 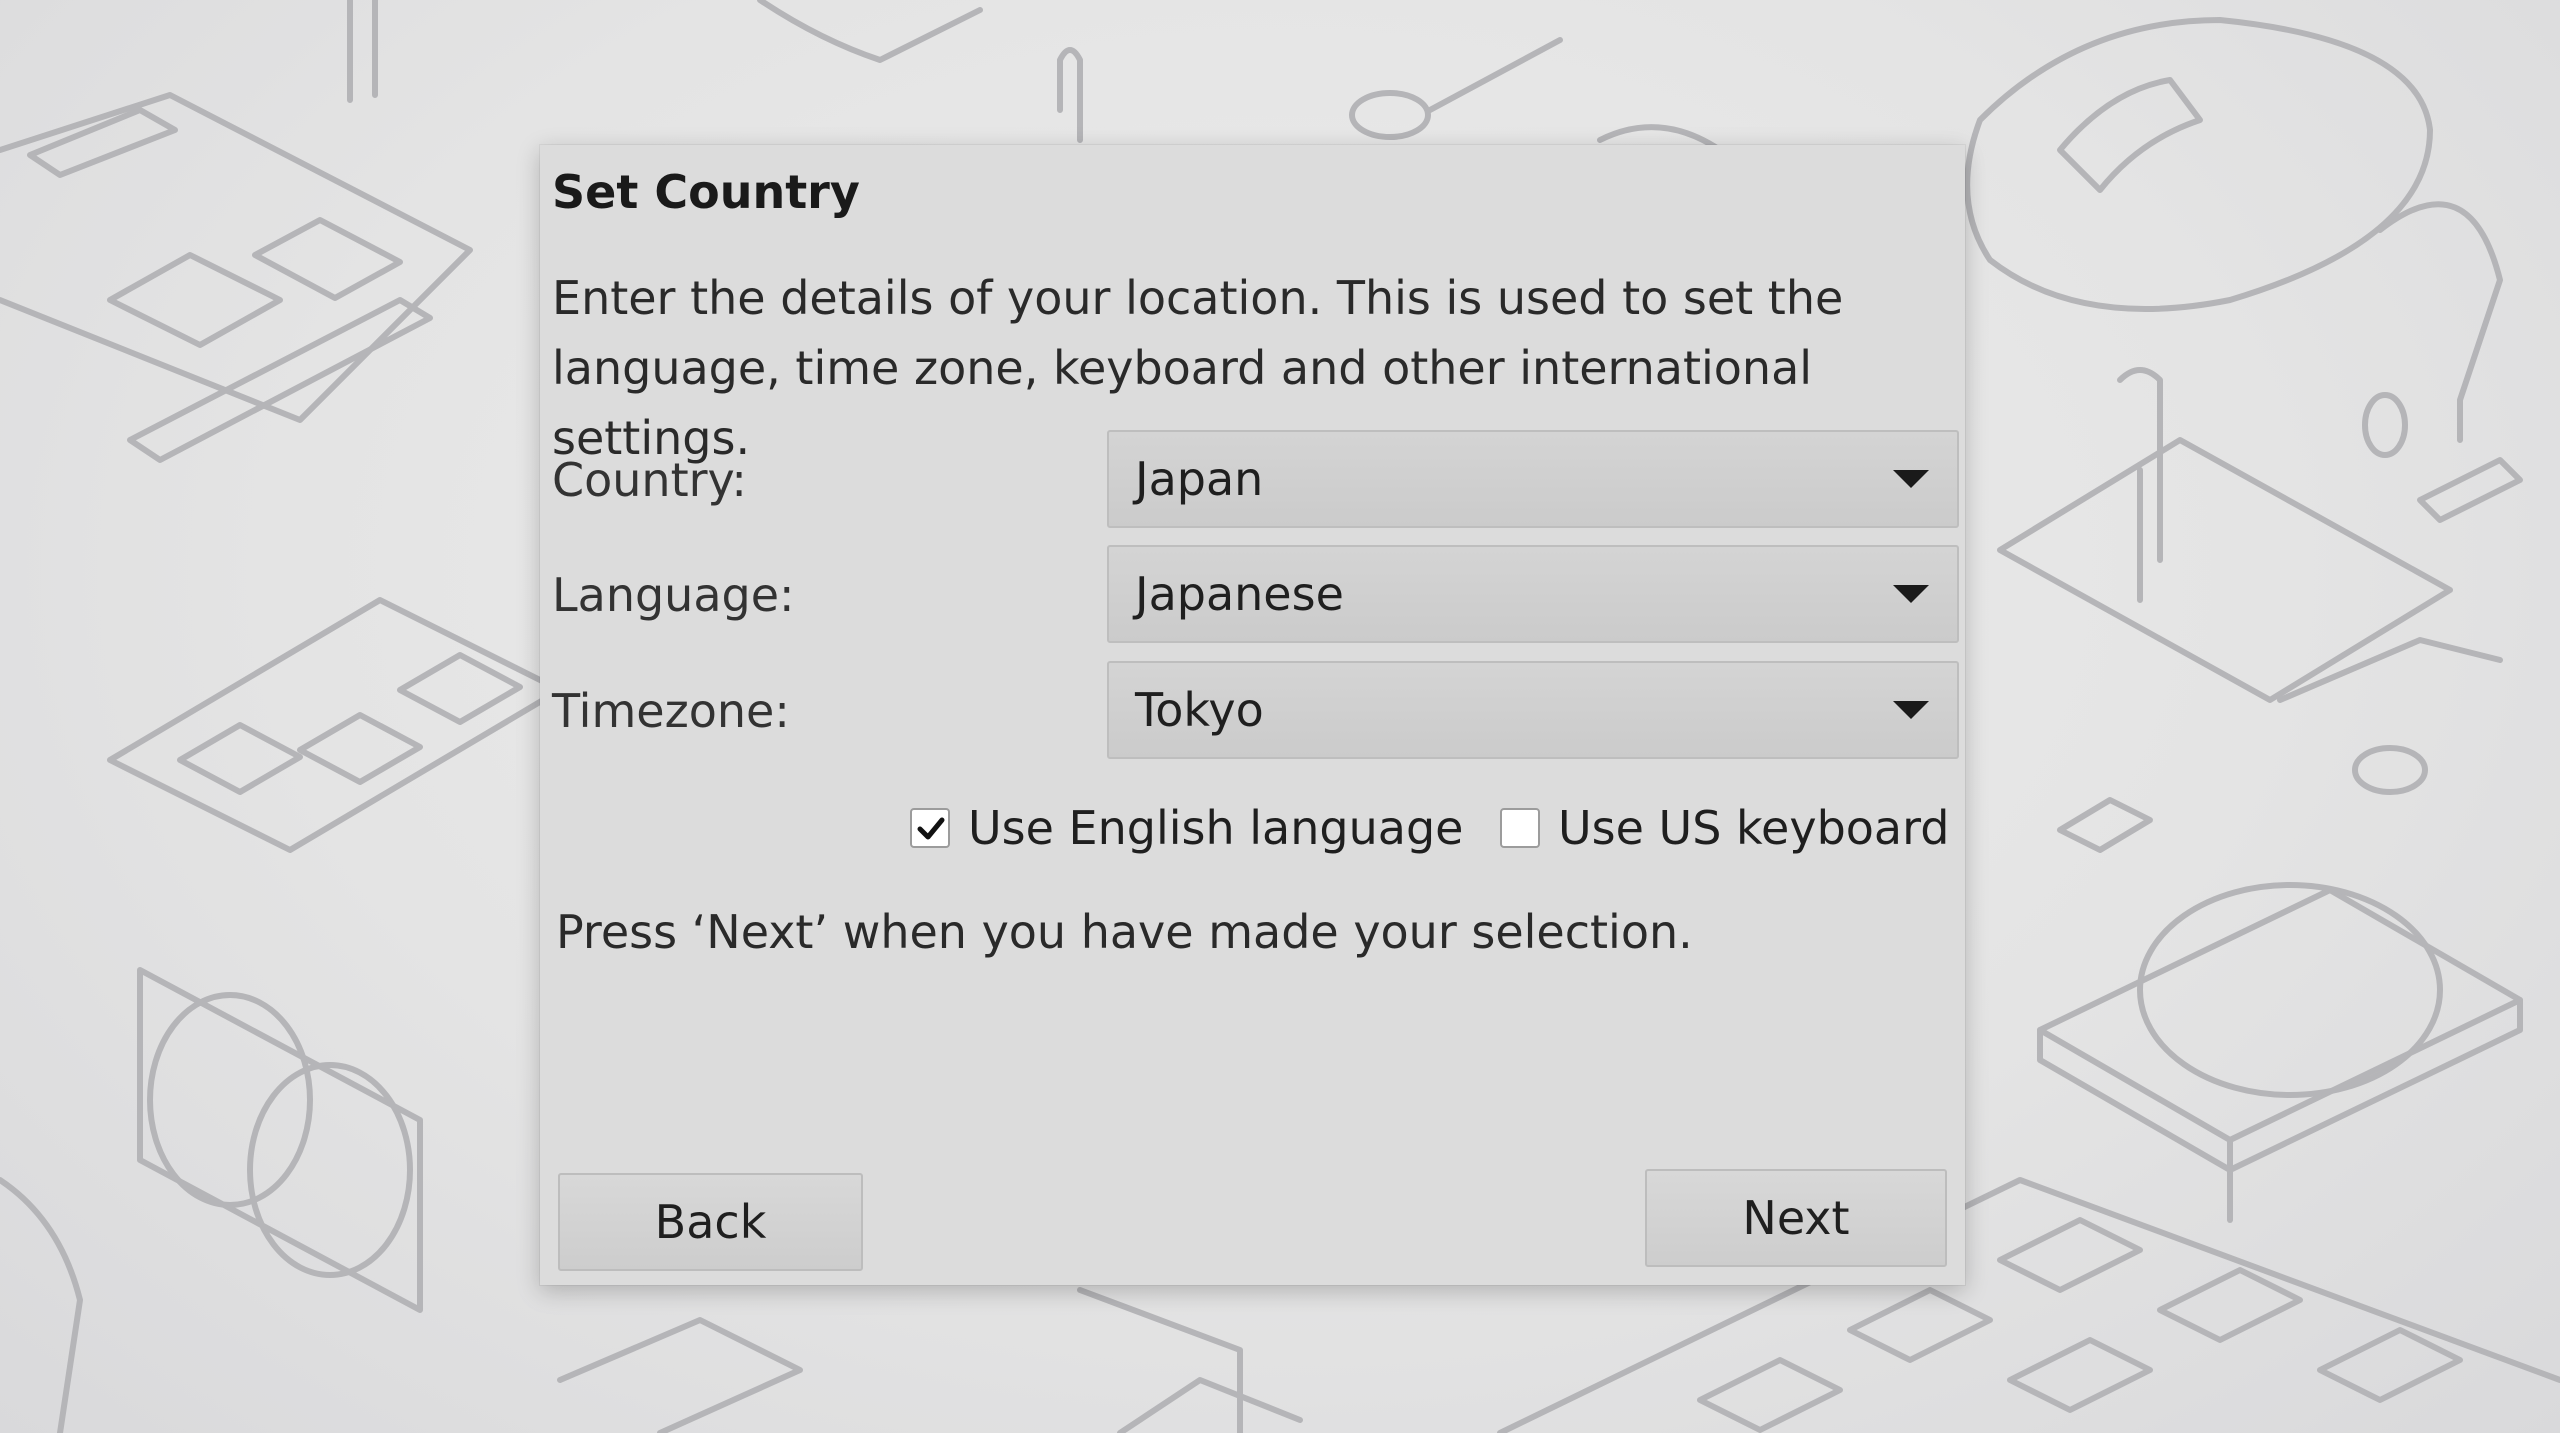 What do you see at coordinates (1533, 710) in the screenshot?
I see `timezone-combobox: Tokyo` at bounding box center [1533, 710].